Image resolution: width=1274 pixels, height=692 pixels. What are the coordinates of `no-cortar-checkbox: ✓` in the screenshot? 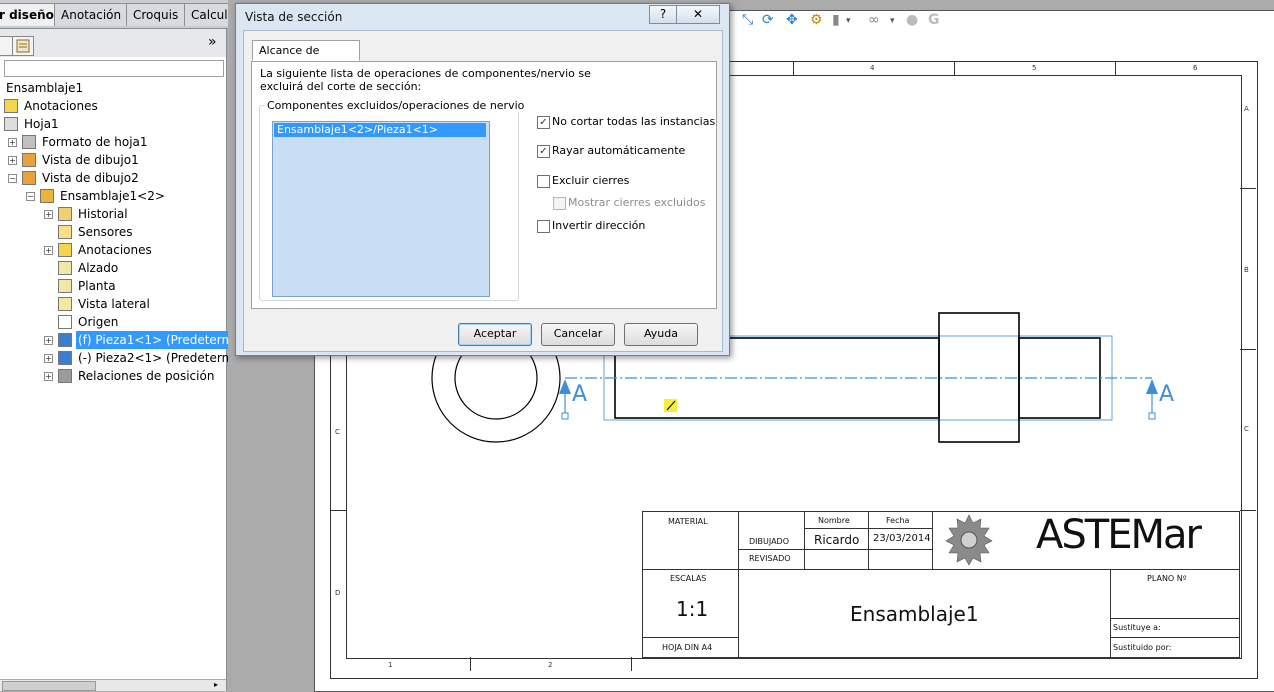 It's located at (543, 122).